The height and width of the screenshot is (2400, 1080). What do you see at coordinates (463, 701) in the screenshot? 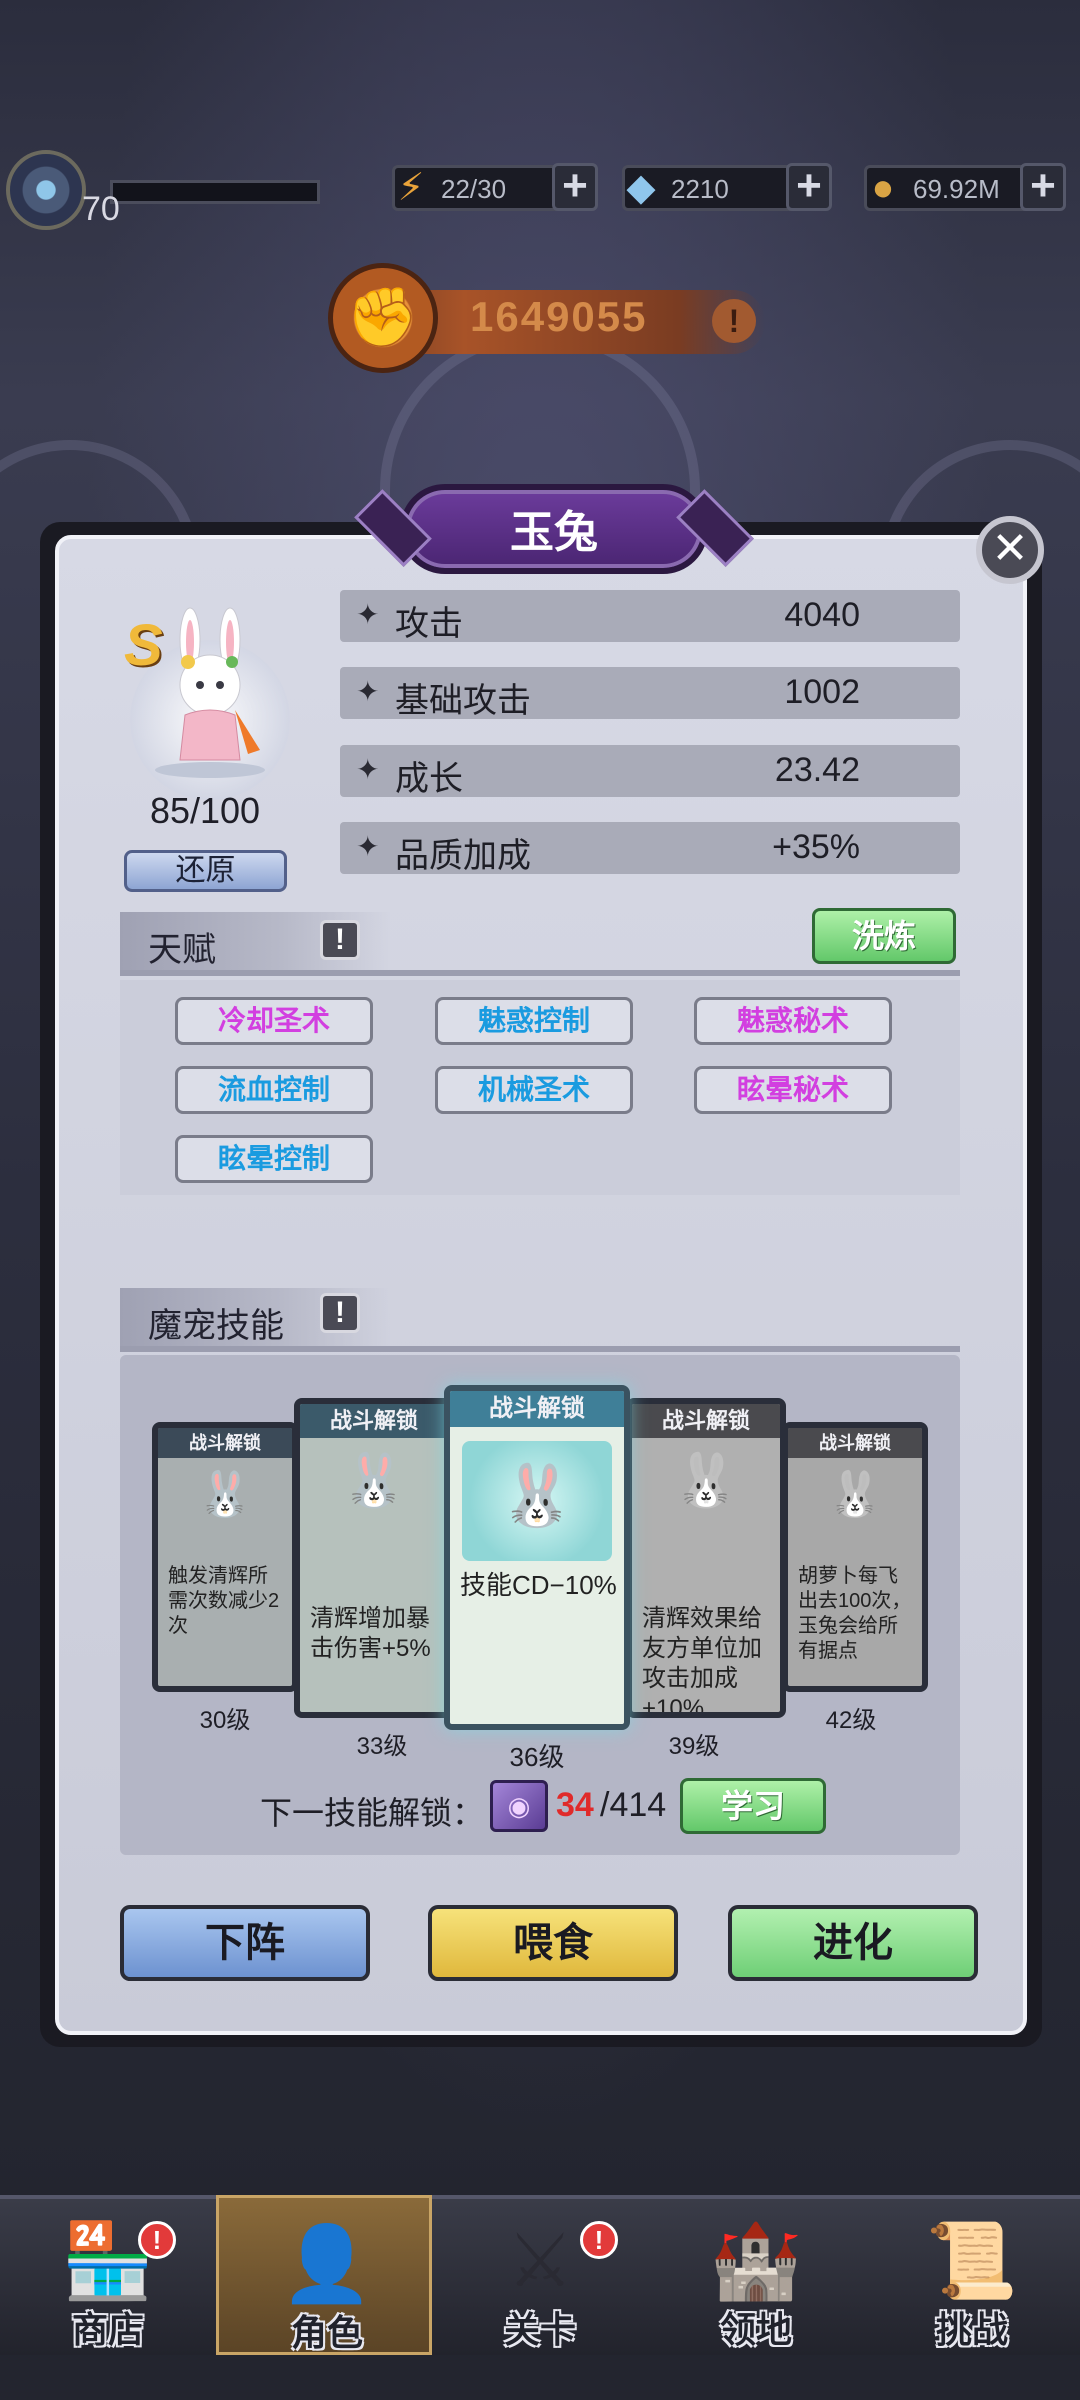
I see `stat-label: 基础攻击` at bounding box center [463, 701].